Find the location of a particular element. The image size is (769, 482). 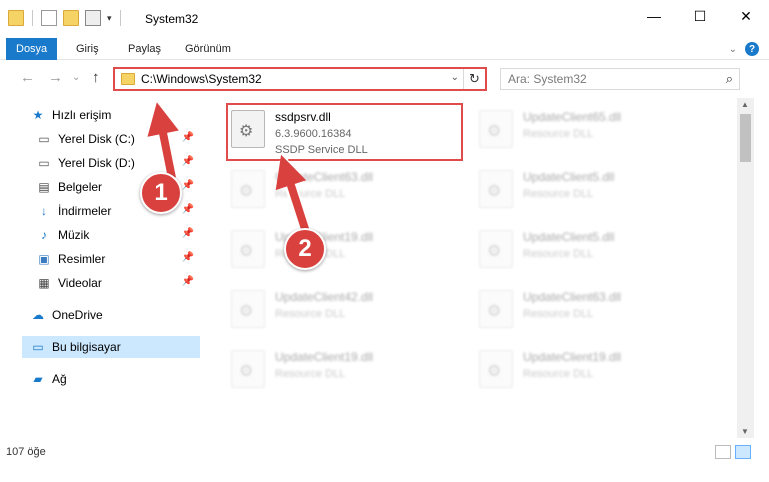

annotation-arrows is located at coordinates (229, 168).